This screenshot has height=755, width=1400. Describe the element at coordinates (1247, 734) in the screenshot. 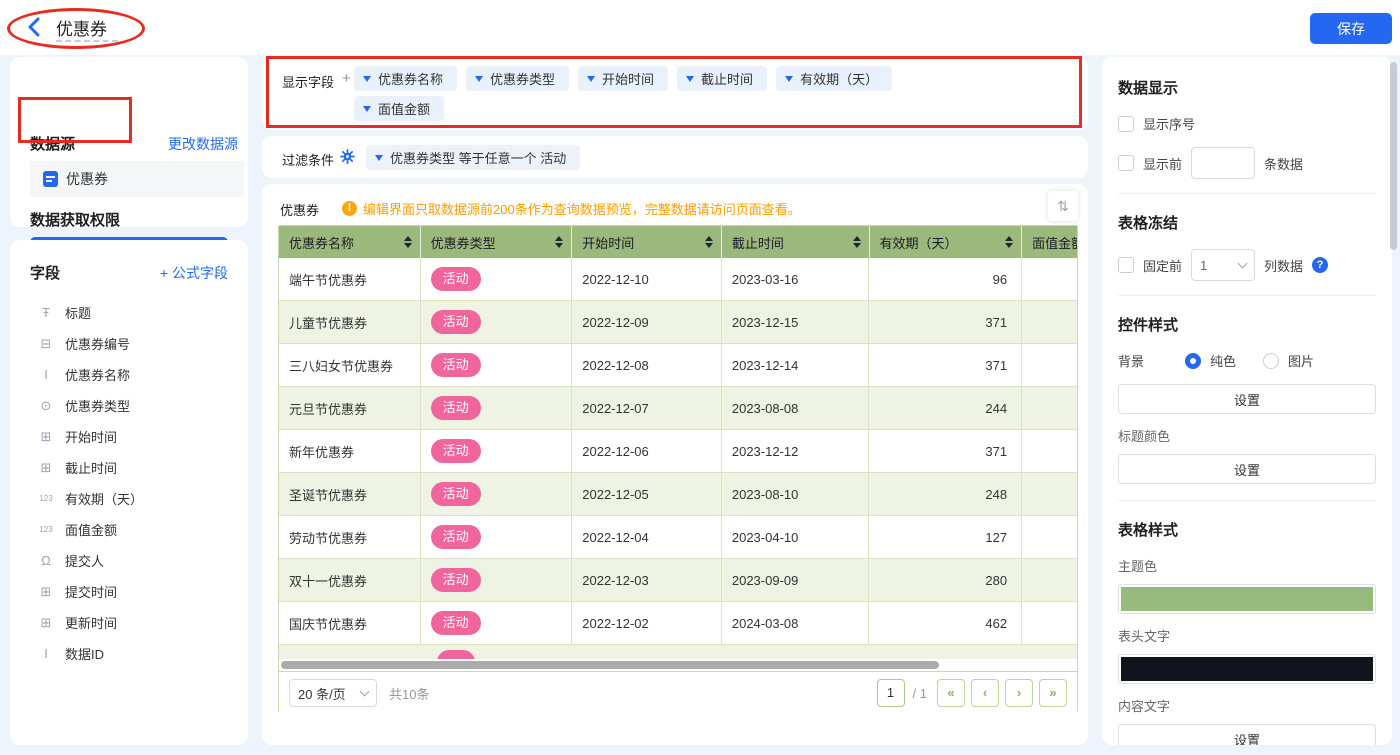

I see `content-text-set-button: 设置` at that location.